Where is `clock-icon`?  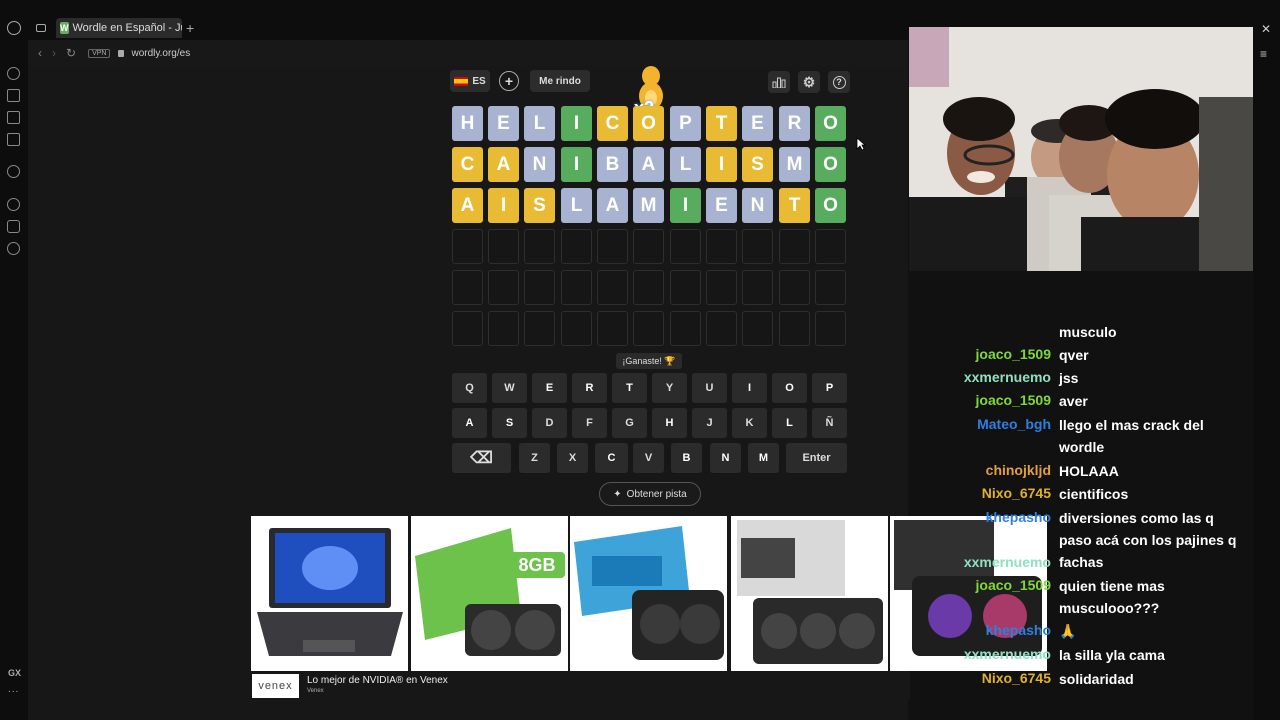
clock-icon is located at coordinates (13, 204).